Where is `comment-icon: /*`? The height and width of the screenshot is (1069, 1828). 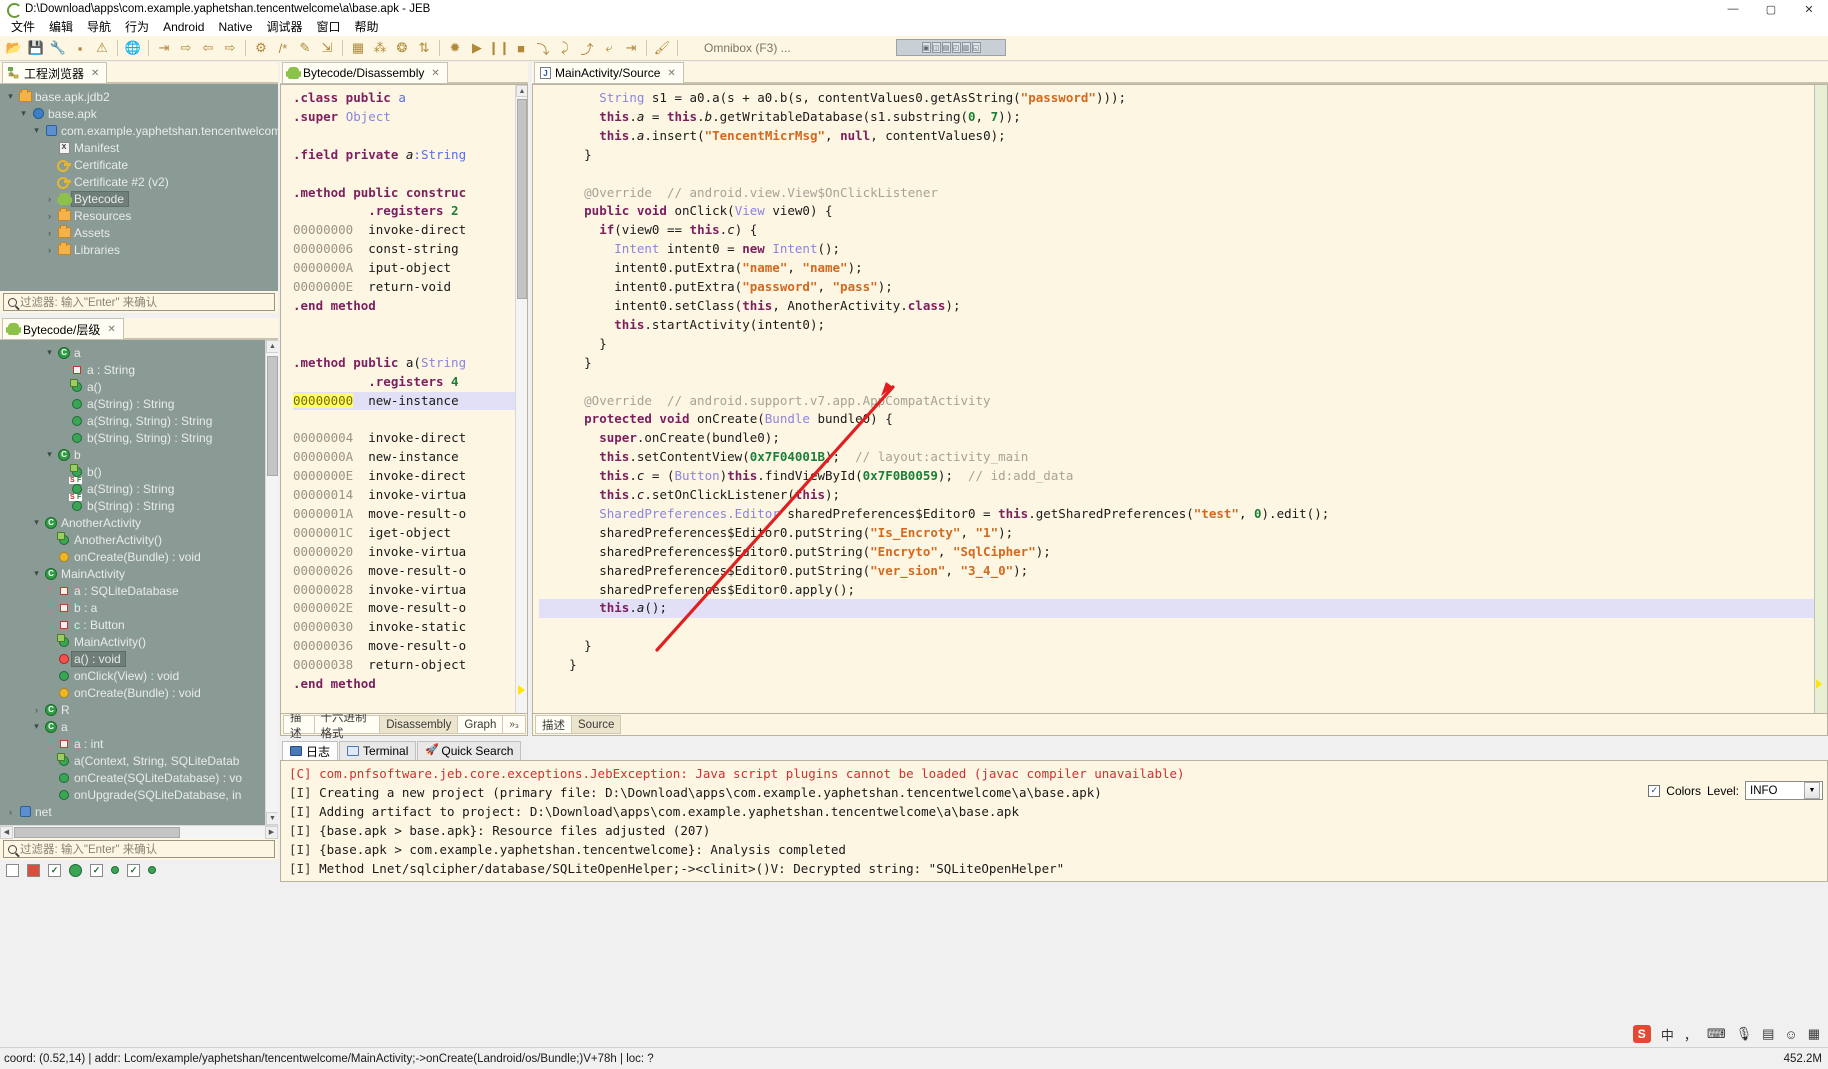
comment-icon: /* is located at coordinates (283, 48).